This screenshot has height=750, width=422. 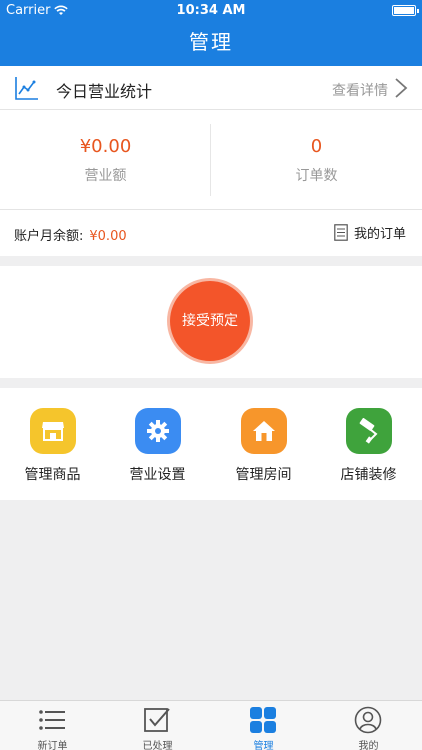 I want to click on accept-booking-button: 接受预定, so click(x=210, y=321).